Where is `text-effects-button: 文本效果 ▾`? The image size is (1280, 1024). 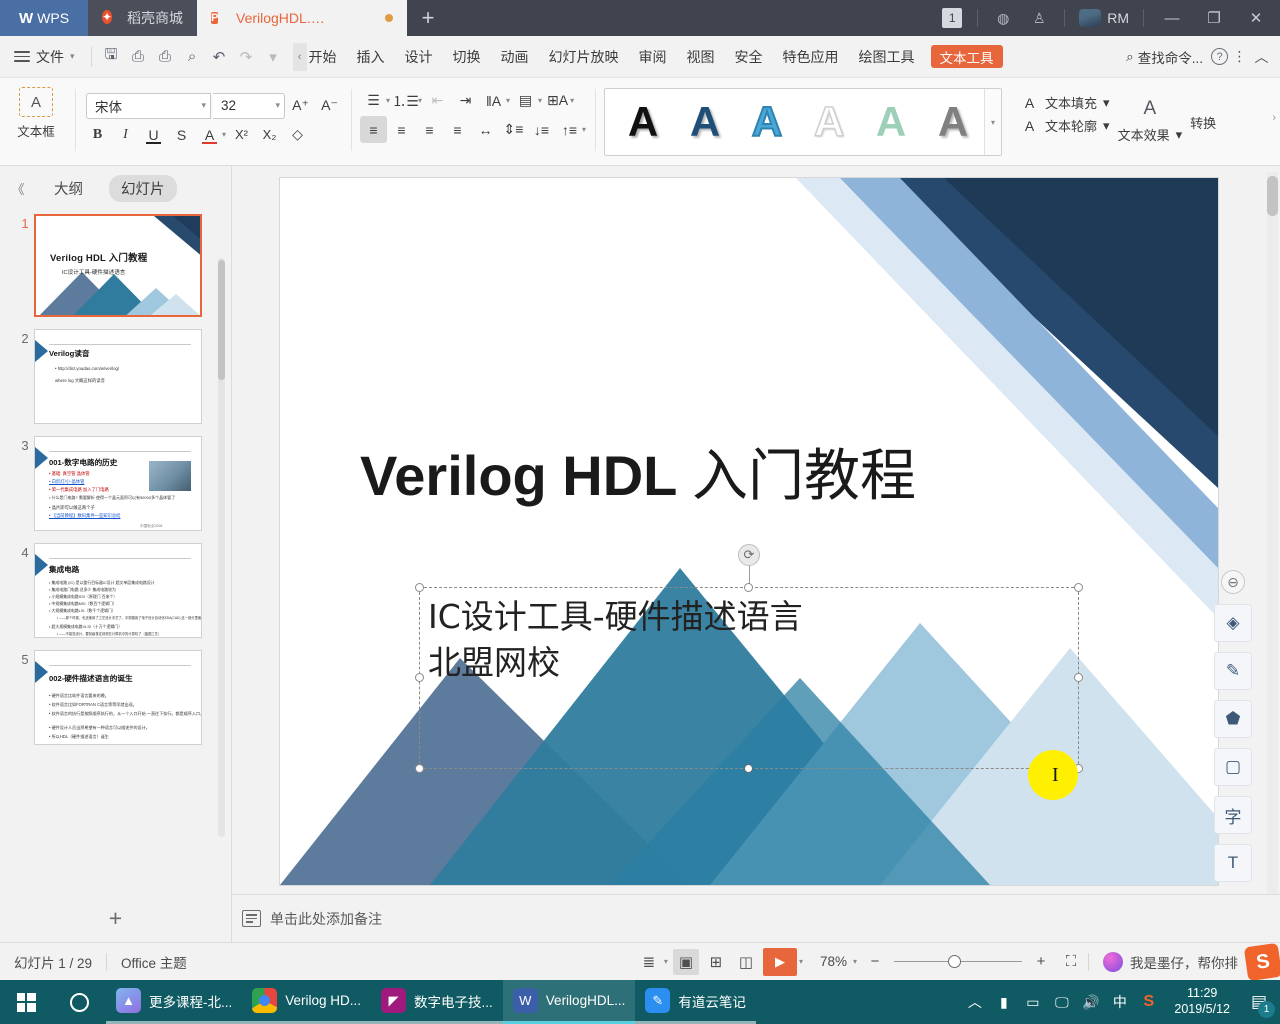
text-effects-button: 文本效果 ▾ is located at coordinates (1150, 134).